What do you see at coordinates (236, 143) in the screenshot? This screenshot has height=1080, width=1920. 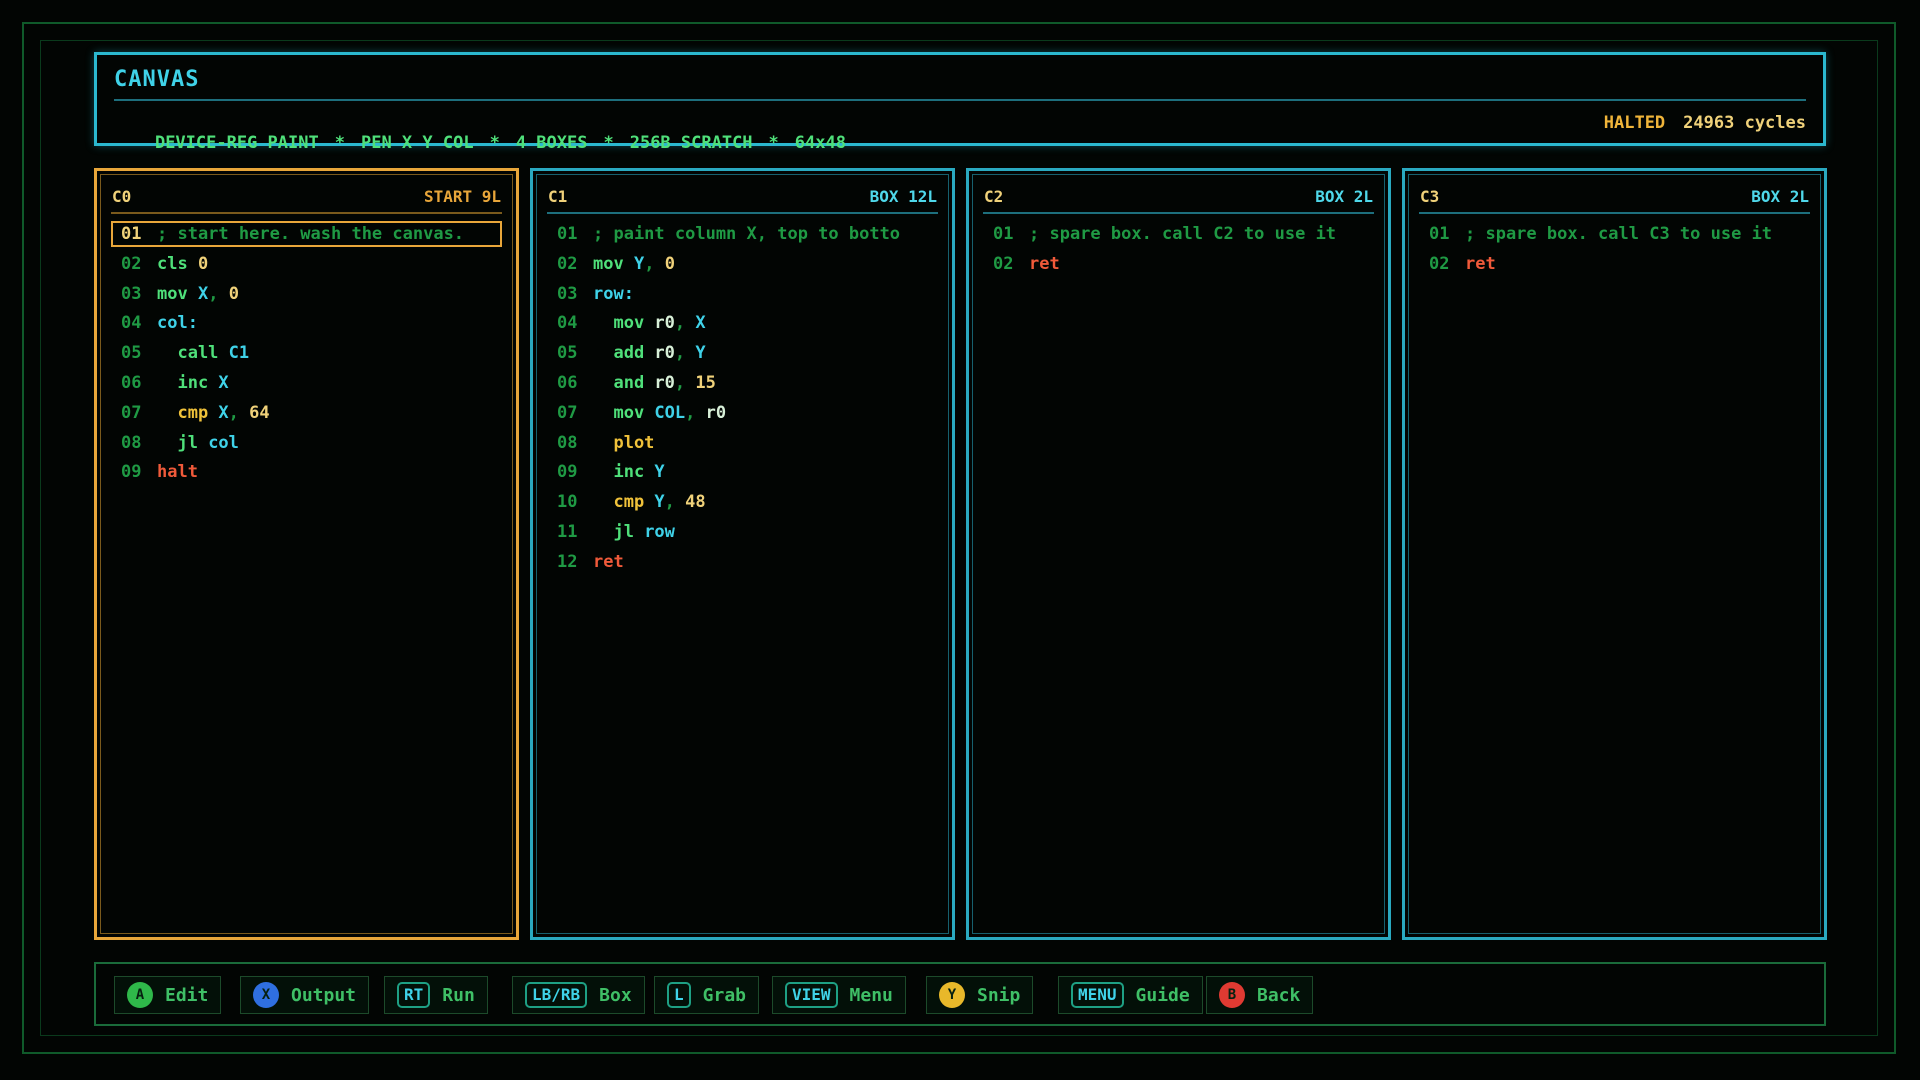 I see `spec-paint: DEVICE-REG PAINT` at bounding box center [236, 143].